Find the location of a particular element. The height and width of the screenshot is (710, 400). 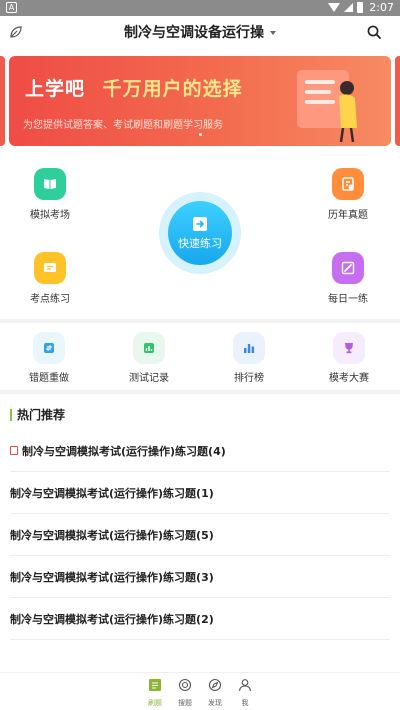

page-title: 制冷与空调设备运行操 is located at coordinates (194, 33).